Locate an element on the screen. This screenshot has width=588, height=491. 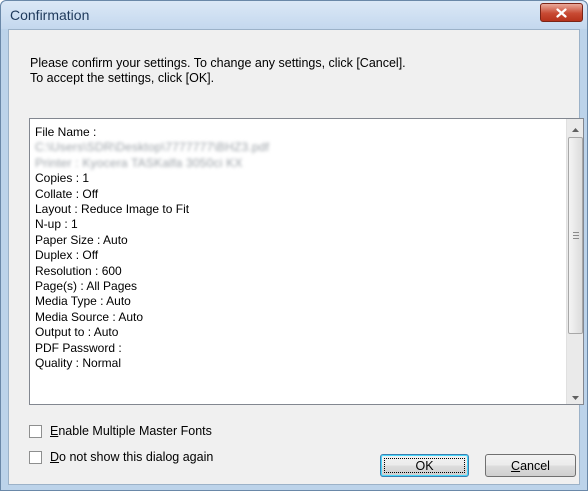
enable-mm-fonts-label: Enable Multiple Master Fonts is located at coordinates (131, 431).